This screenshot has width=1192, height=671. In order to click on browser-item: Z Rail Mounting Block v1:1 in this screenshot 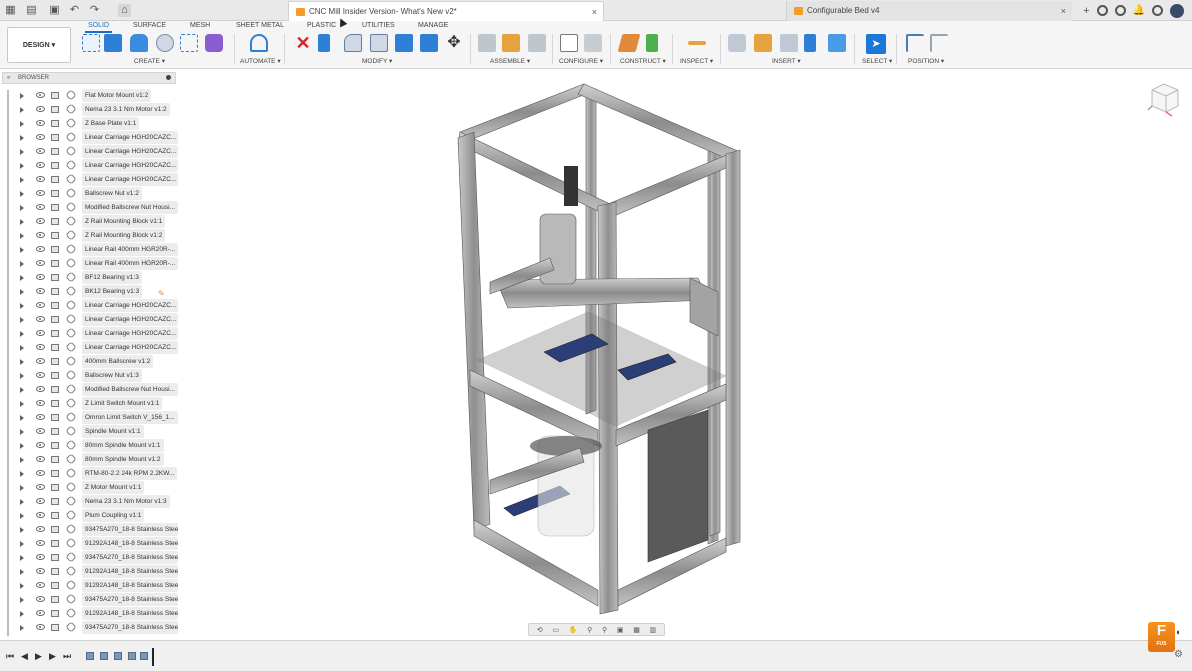, I will do `click(99, 221)`.